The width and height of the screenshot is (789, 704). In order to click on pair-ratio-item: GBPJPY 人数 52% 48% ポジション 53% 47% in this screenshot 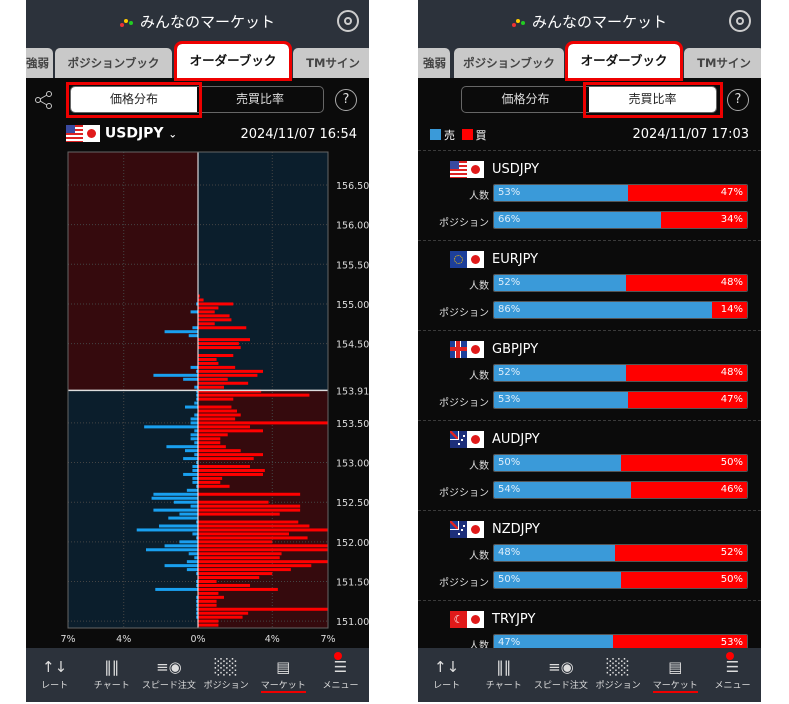, I will do `click(589, 375)`.